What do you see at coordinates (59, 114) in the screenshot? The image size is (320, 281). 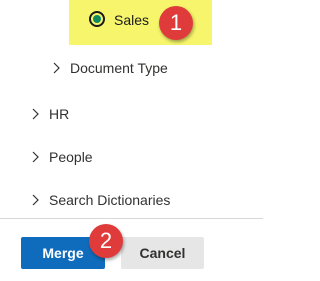 I see `tree-item-label: HR` at bounding box center [59, 114].